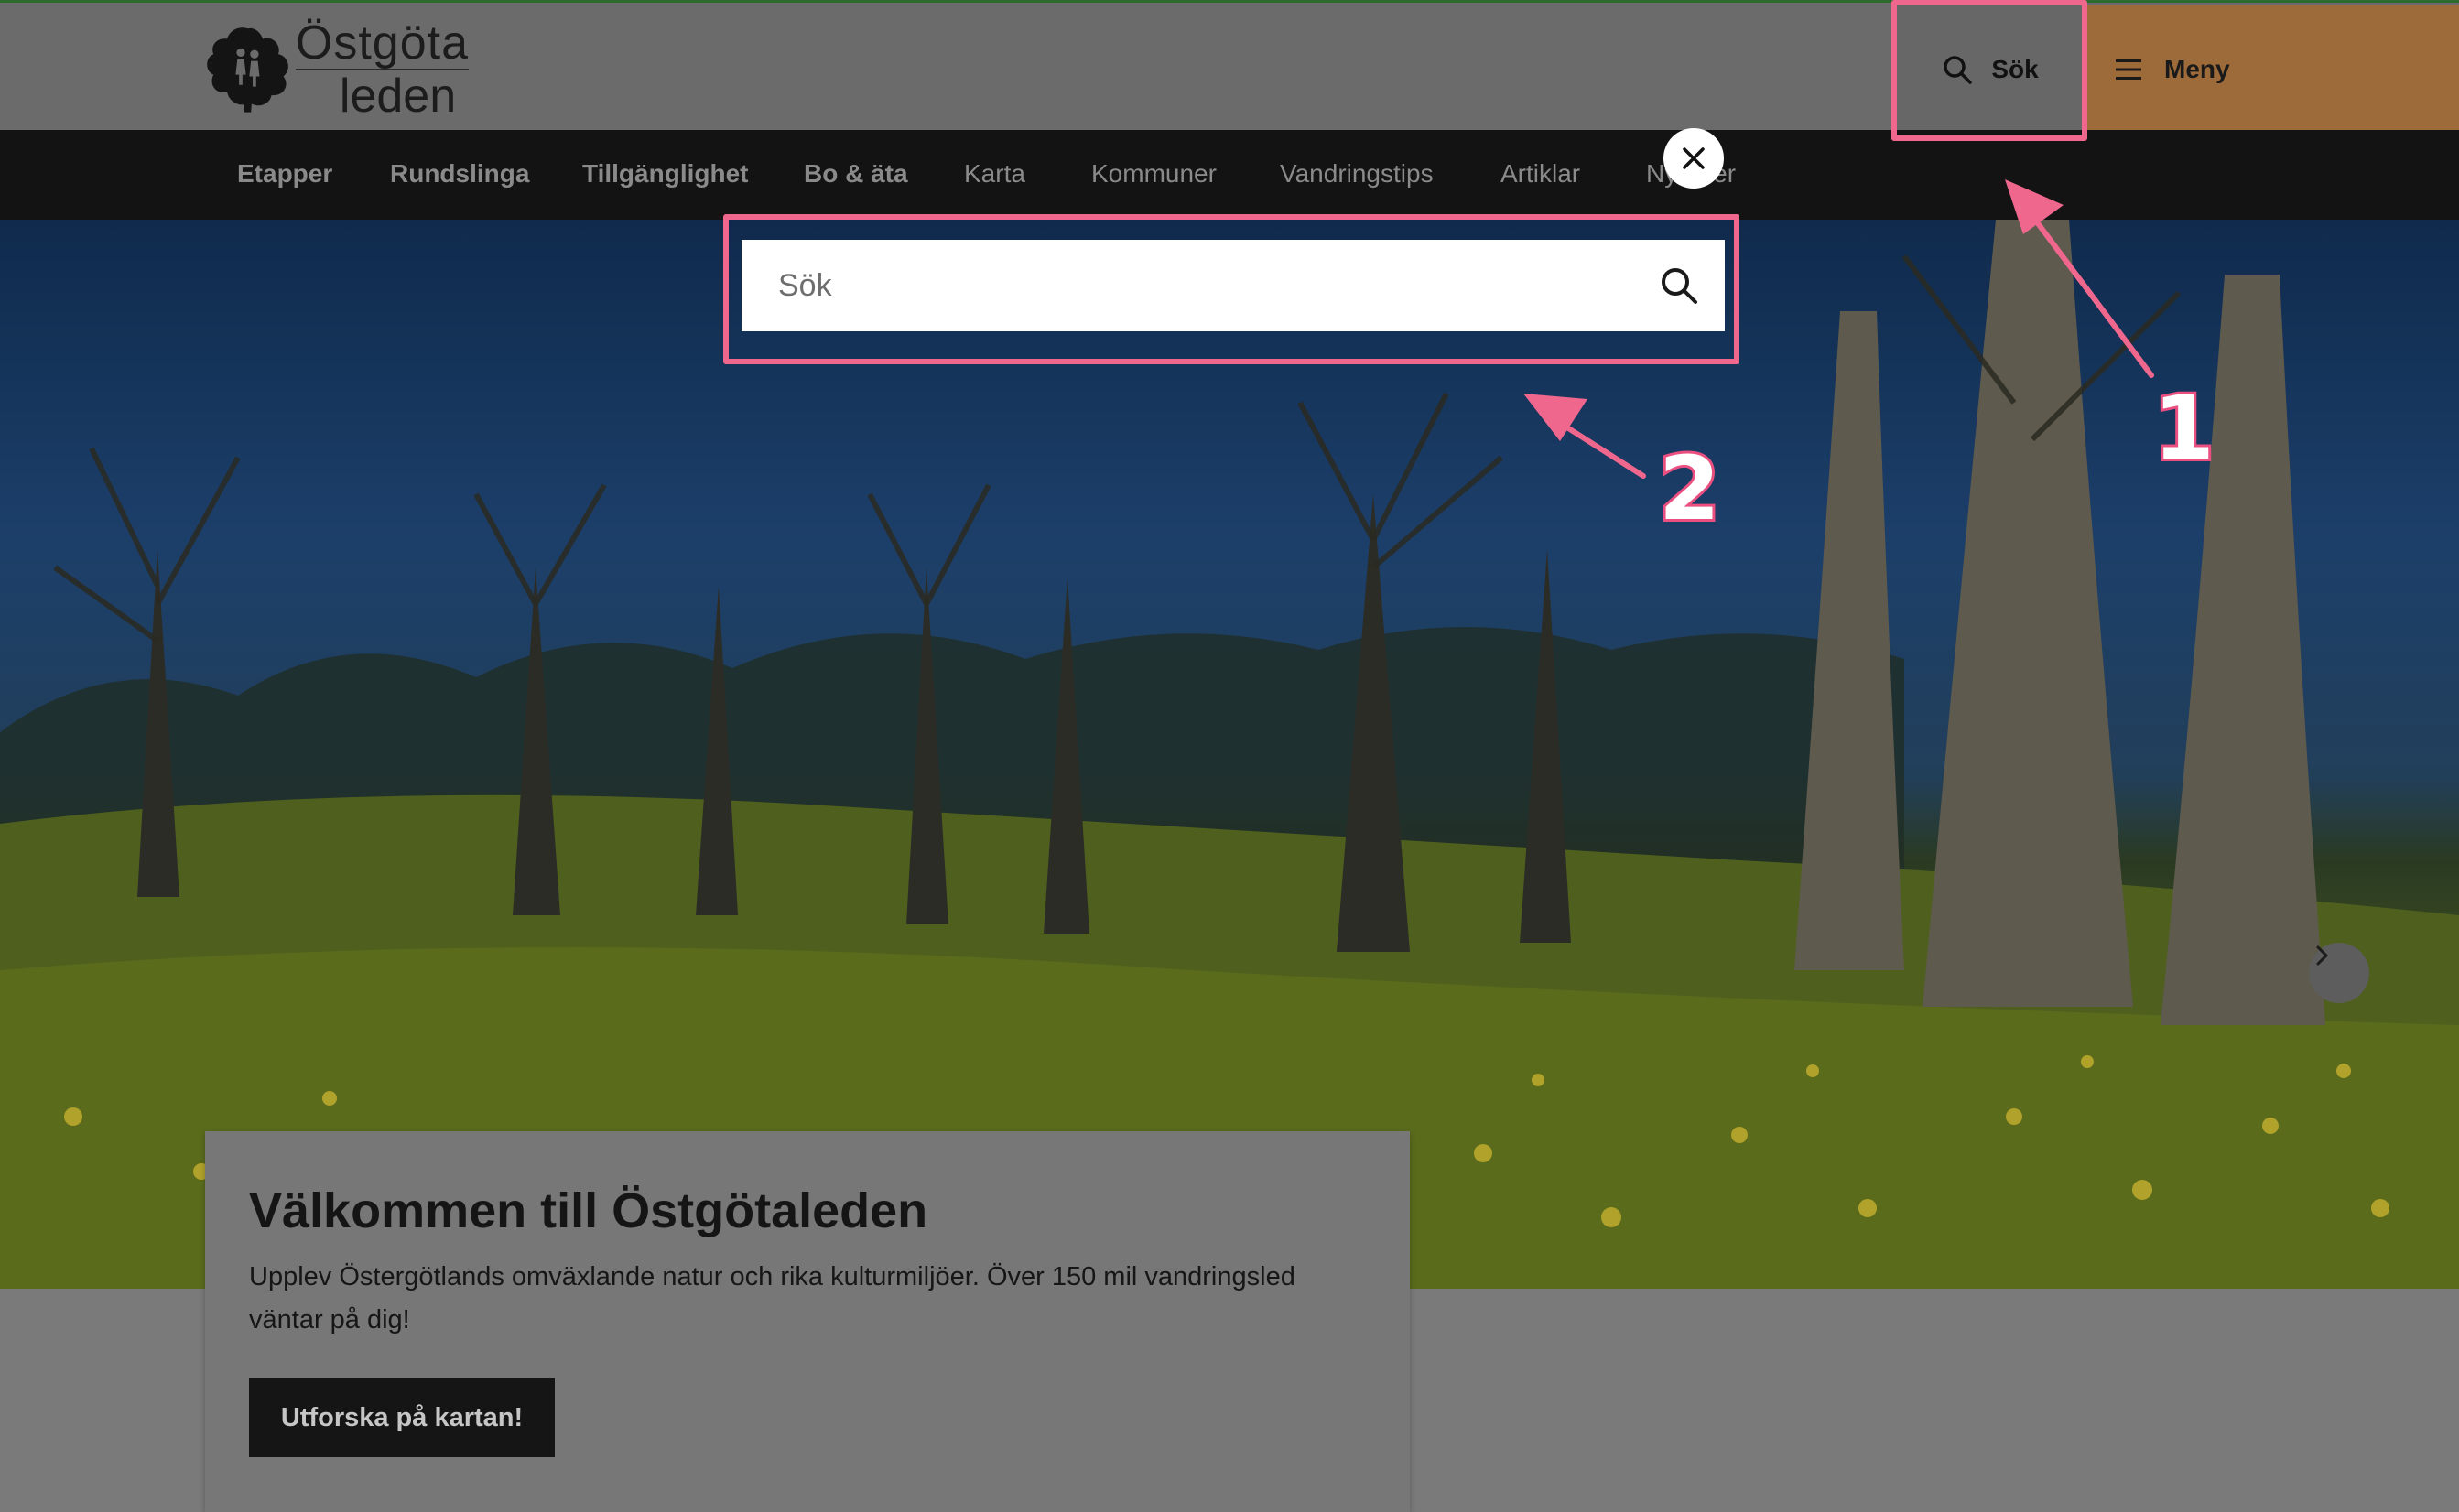  What do you see at coordinates (2183, 428) in the screenshot?
I see `annotation-label-1: 1` at bounding box center [2183, 428].